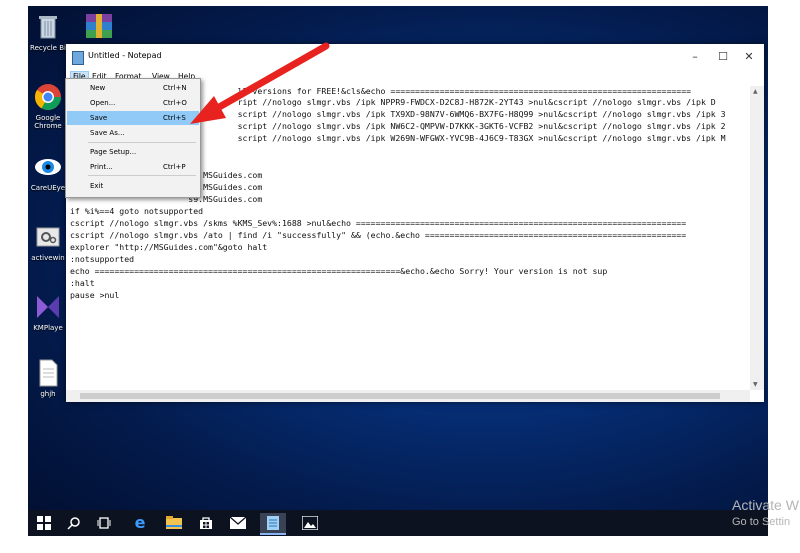 This screenshot has height=553, width=800. Describe the element at coordinates (48, 97) in the screenshot. I see `chrome-icon` at that location.